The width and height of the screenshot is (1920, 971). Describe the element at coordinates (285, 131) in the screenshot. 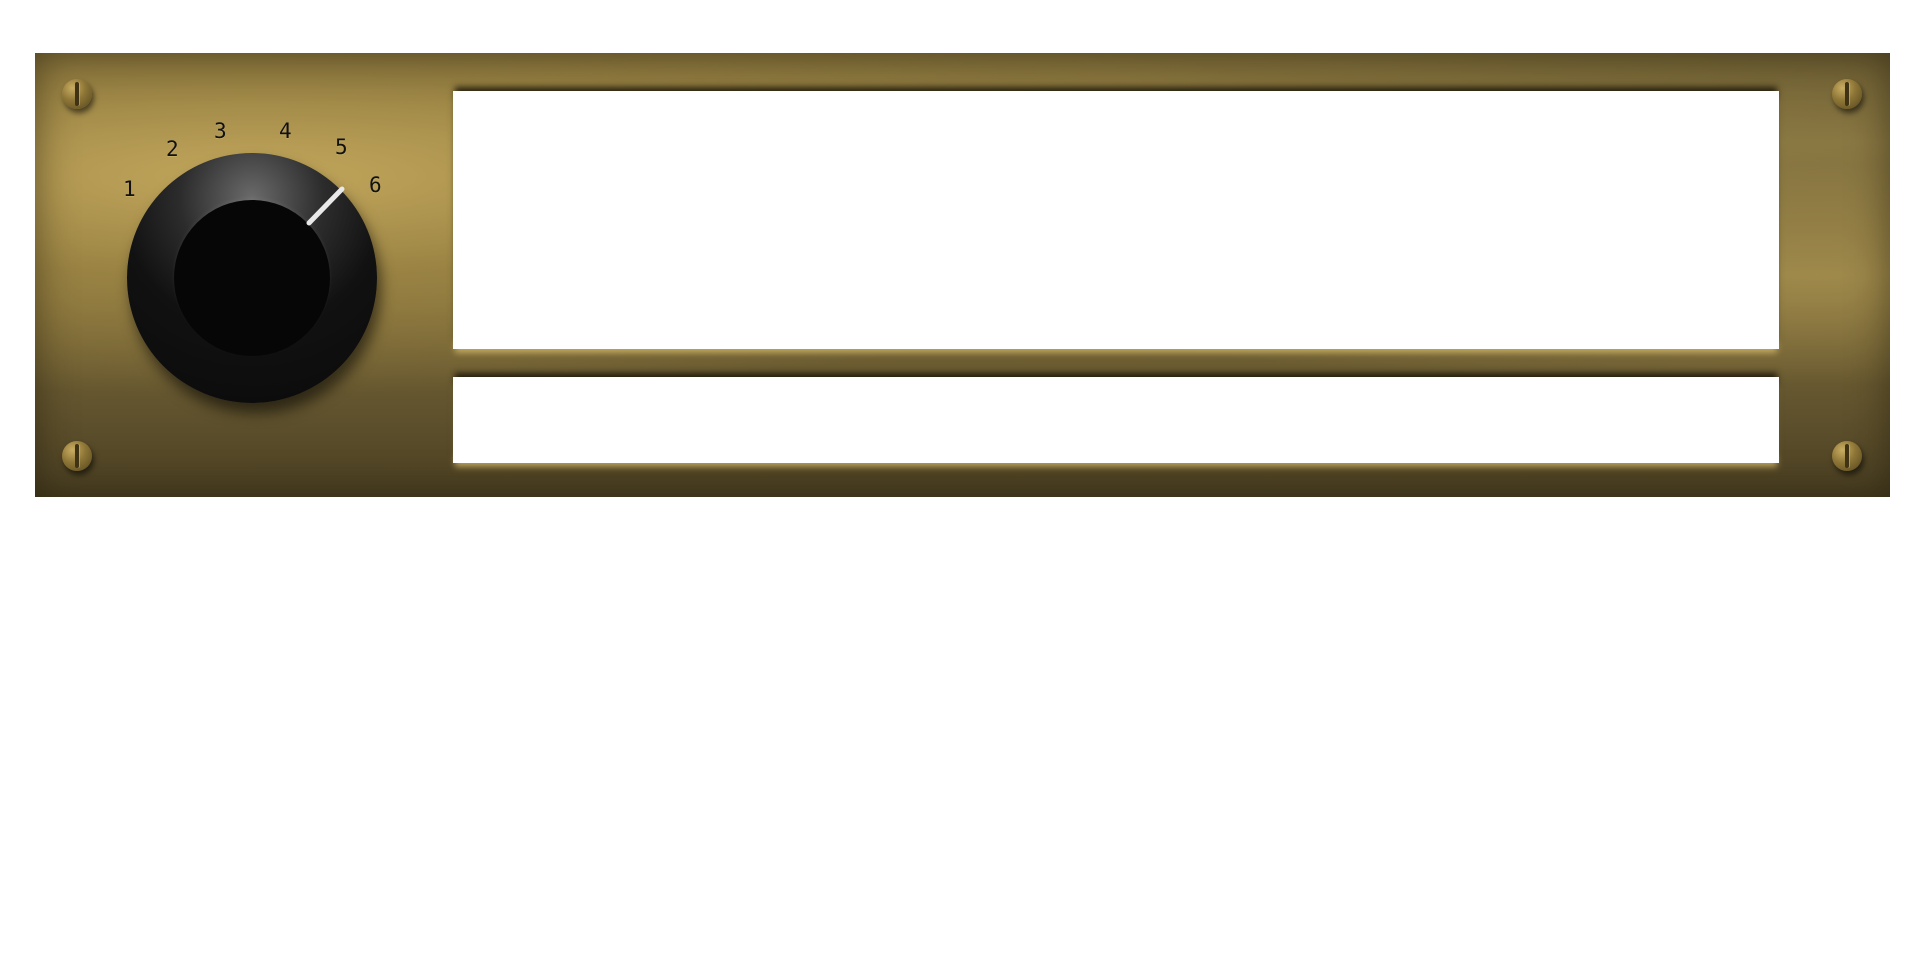

I see `dial-label-4: 4` at that location.